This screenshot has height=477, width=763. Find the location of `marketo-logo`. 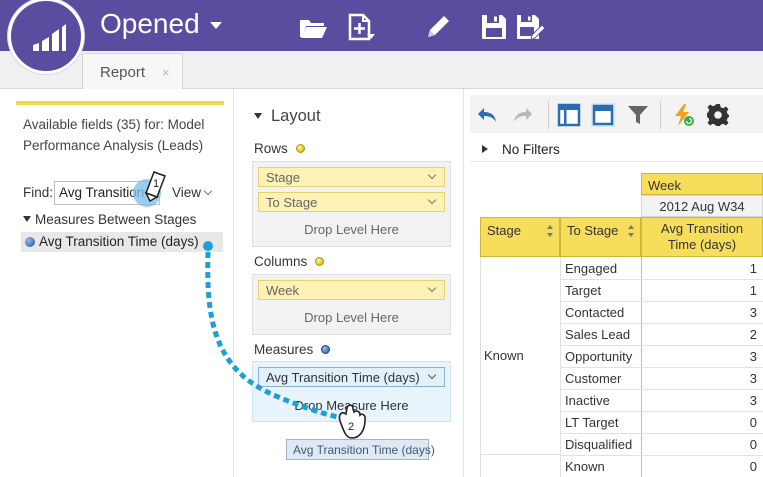

marketo-logo is located at coordinates (46, 37).